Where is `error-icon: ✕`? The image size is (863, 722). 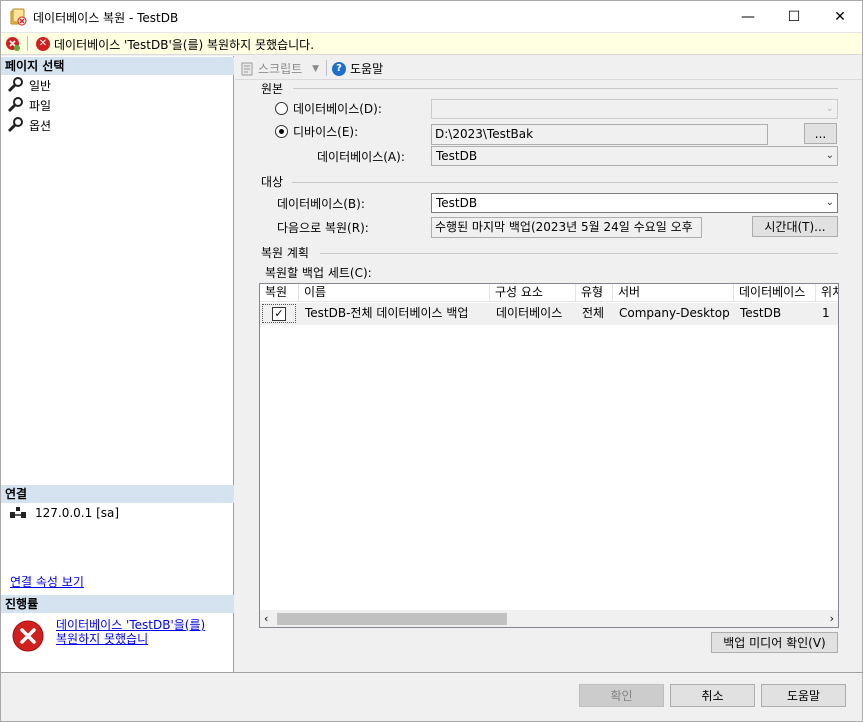 error-icon: ✕ is located at coordinates (43, 44).